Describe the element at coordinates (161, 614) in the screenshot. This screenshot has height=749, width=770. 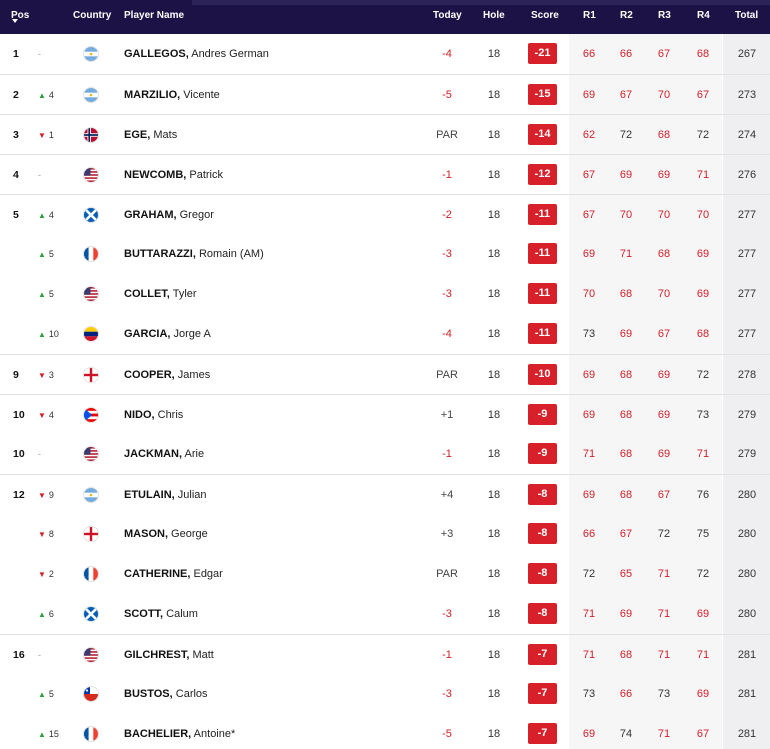
I see `player-name: SCOTT, Calum` at that location.